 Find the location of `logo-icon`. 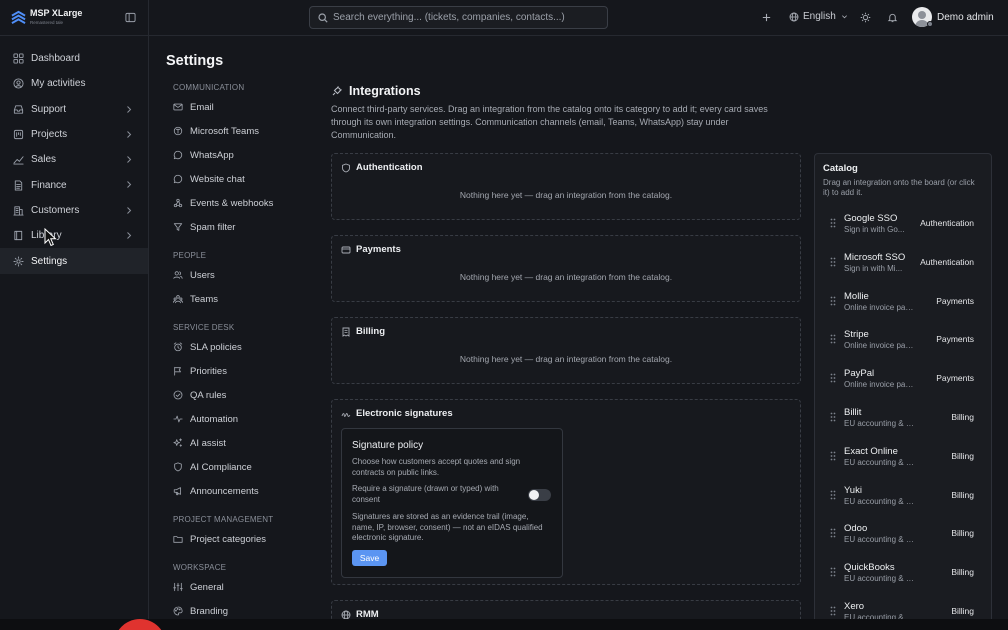

logo-icon is located at coordinates (18, 17).